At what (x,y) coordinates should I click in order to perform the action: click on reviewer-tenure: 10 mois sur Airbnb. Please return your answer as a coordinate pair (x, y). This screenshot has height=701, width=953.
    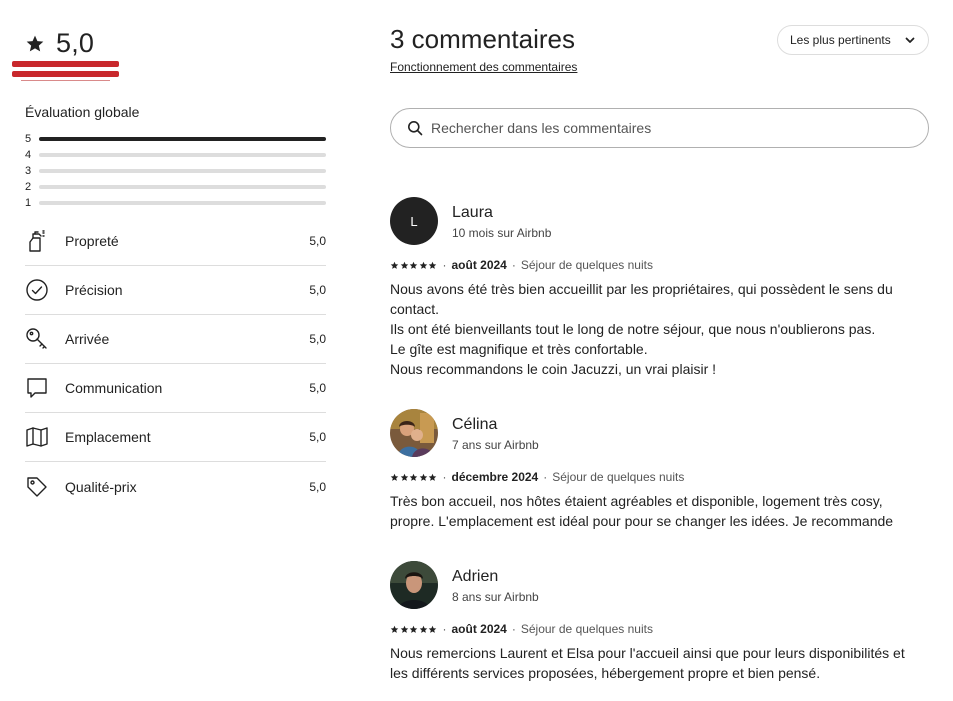
    Looking at the image, I should click on (502, 232).